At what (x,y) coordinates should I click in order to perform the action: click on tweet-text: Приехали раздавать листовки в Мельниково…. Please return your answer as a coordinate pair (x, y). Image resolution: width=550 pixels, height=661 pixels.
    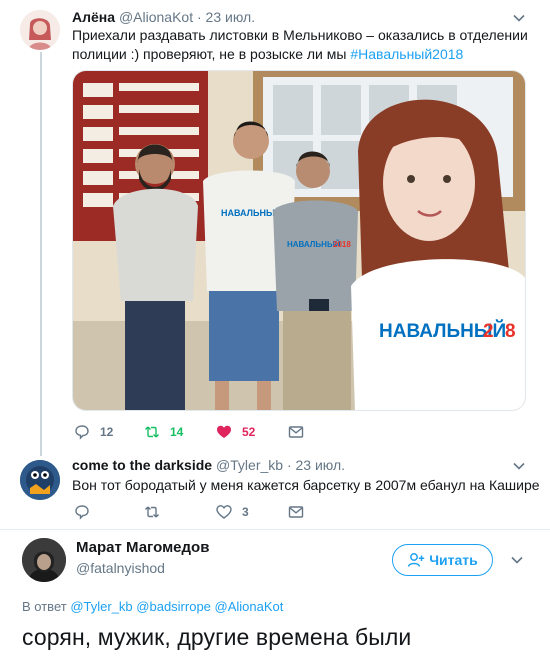
    Looking at the image, I should click on (302, 45).